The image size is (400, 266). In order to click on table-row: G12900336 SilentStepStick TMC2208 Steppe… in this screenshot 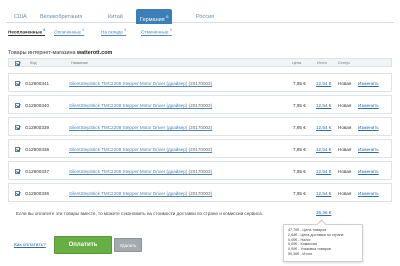, I will do `click(200, 192)`.